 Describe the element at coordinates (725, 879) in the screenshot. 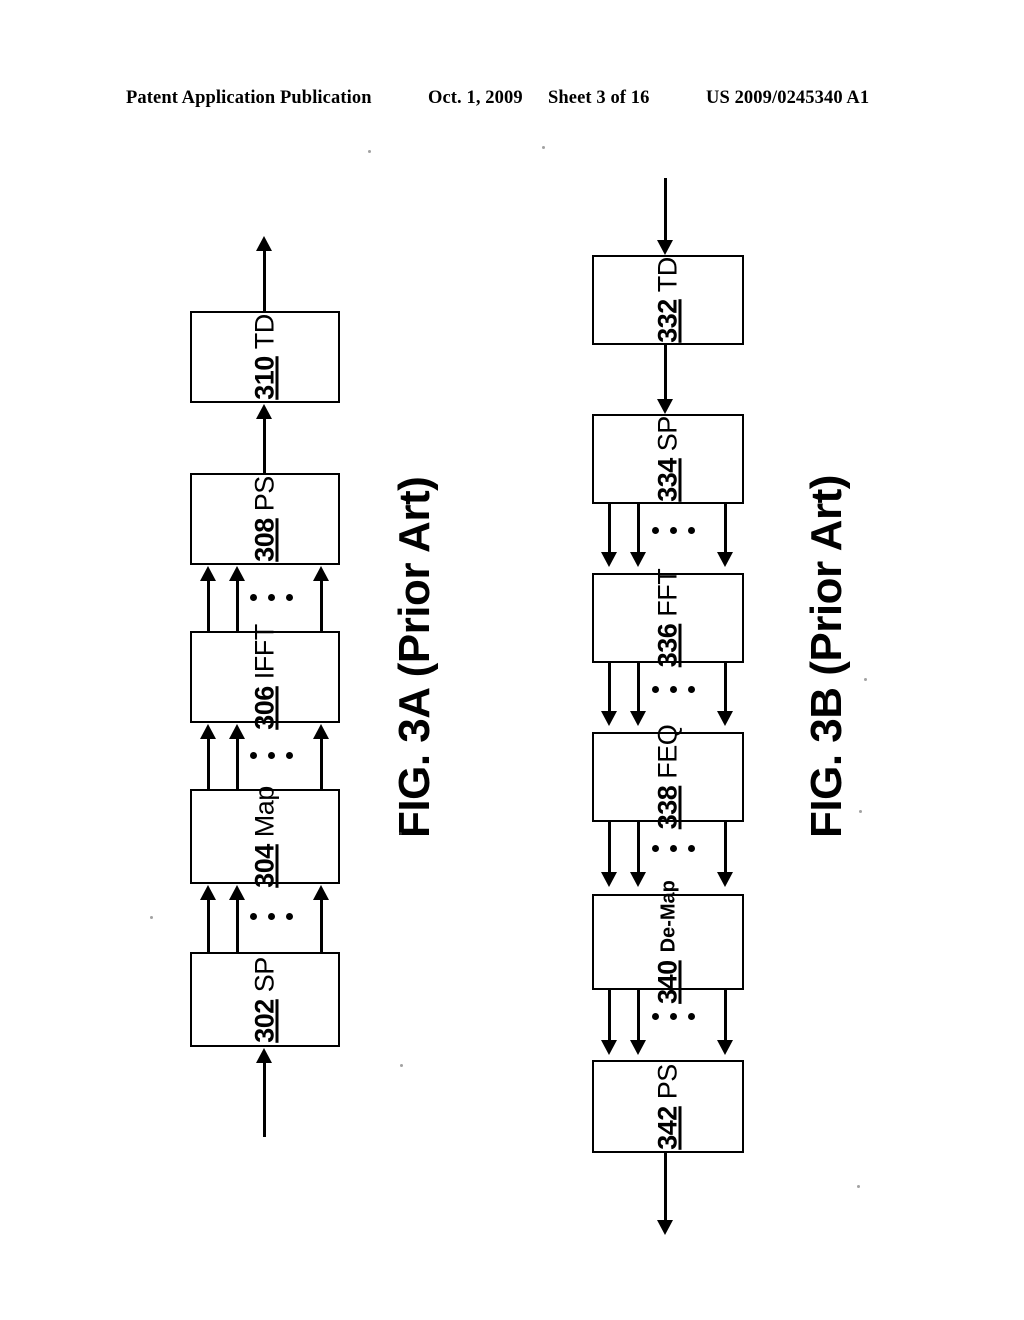

I see `bus-338-340-arrow-n` at that location.